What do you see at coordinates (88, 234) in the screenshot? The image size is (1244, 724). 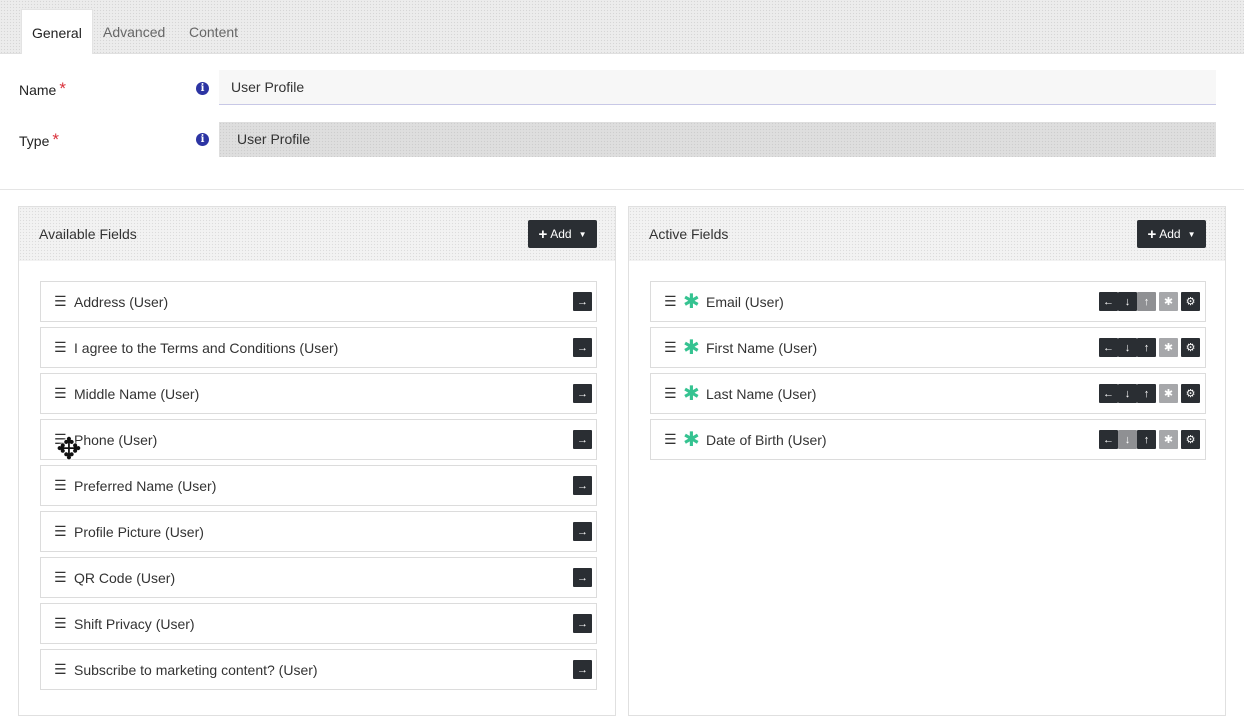 I see `available-fields-title: Available Fields` at bounding box center [88, 234].